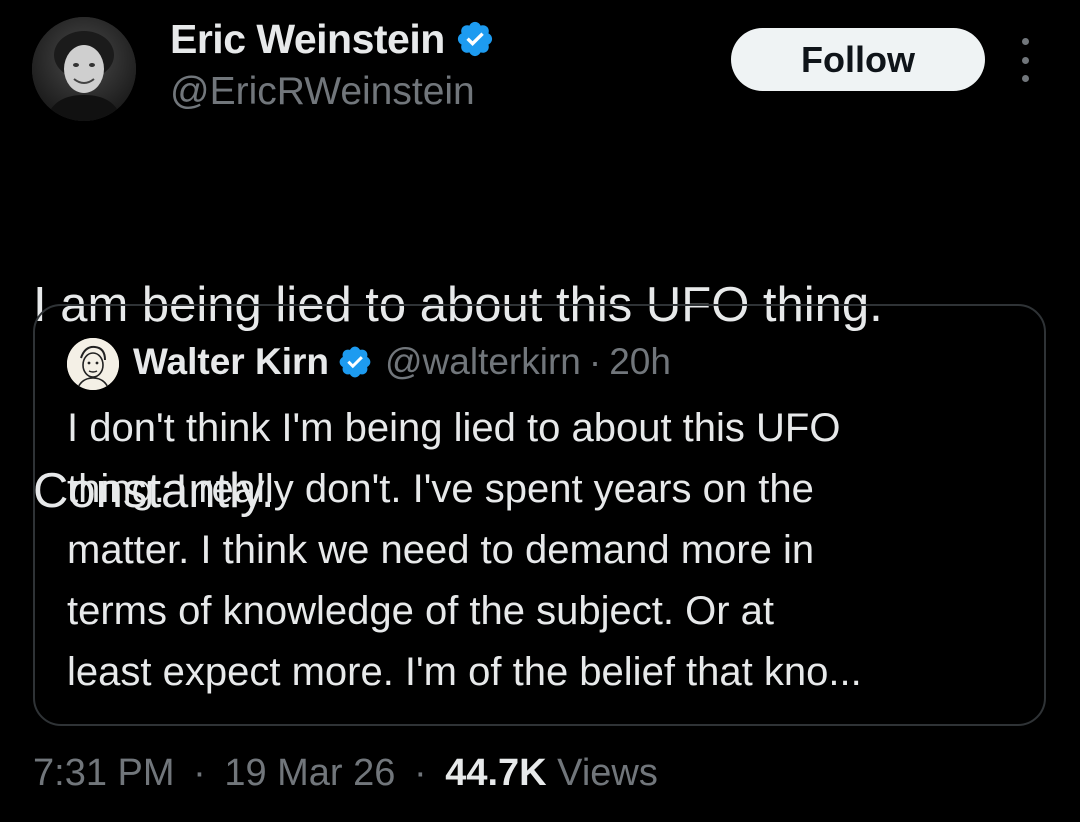 This screenshot has width=1080, height=822. Describe the element at coordinates (640, 362) in the screenshot. I see `quoted-tweet-time: 20h` at that location.